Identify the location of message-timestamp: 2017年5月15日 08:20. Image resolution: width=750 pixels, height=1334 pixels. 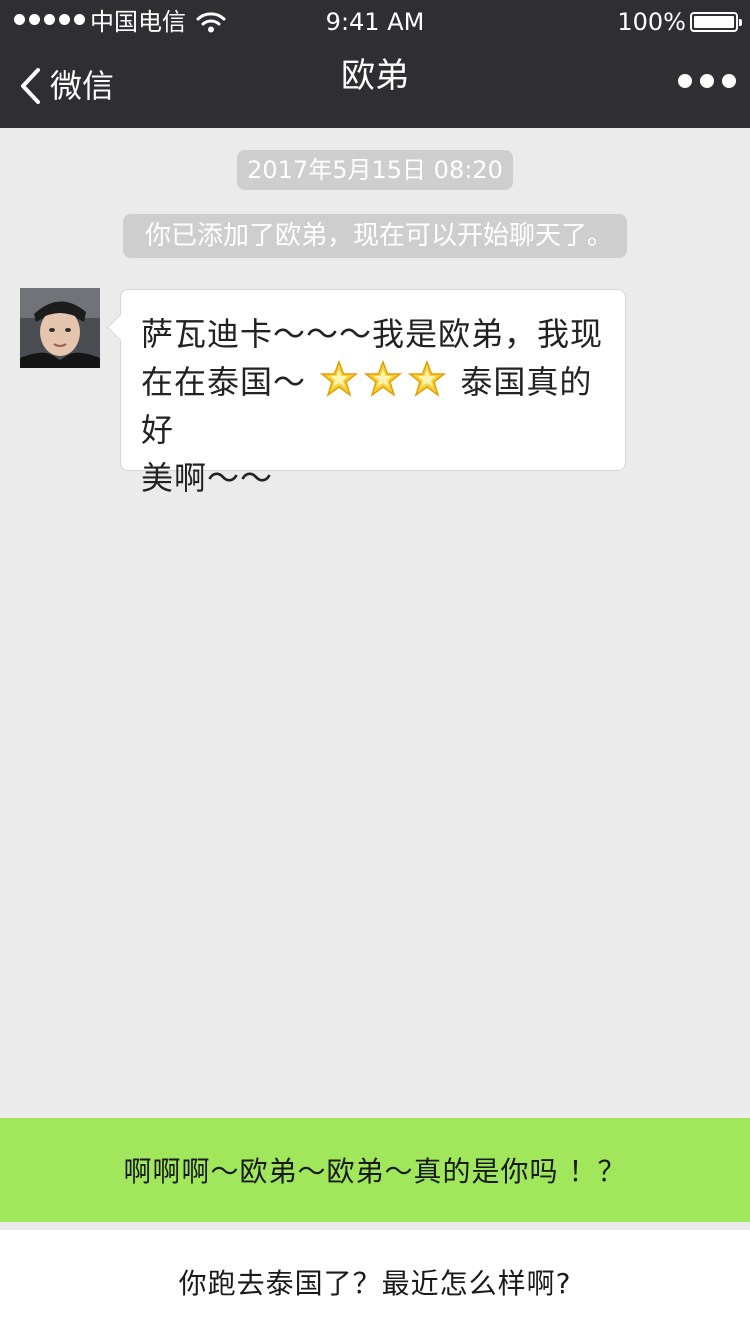
(375, 170).